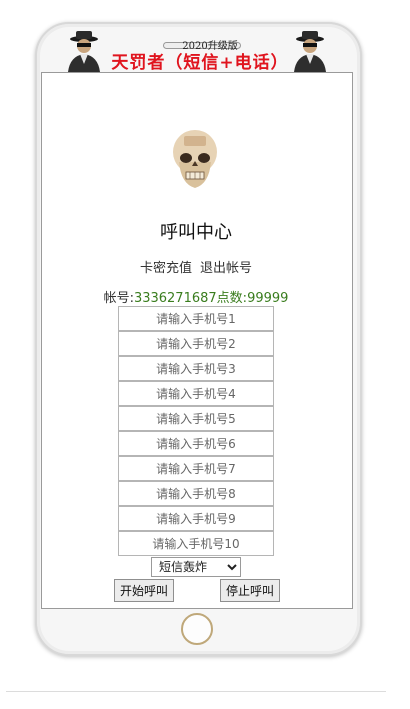 The height and width of the screenshot is (709, 410). What do you see at coordinates (200, 63) in the screenshot?
I see `banner-title: 天罚者（短信+电话）` at bounding box center [200, 63].